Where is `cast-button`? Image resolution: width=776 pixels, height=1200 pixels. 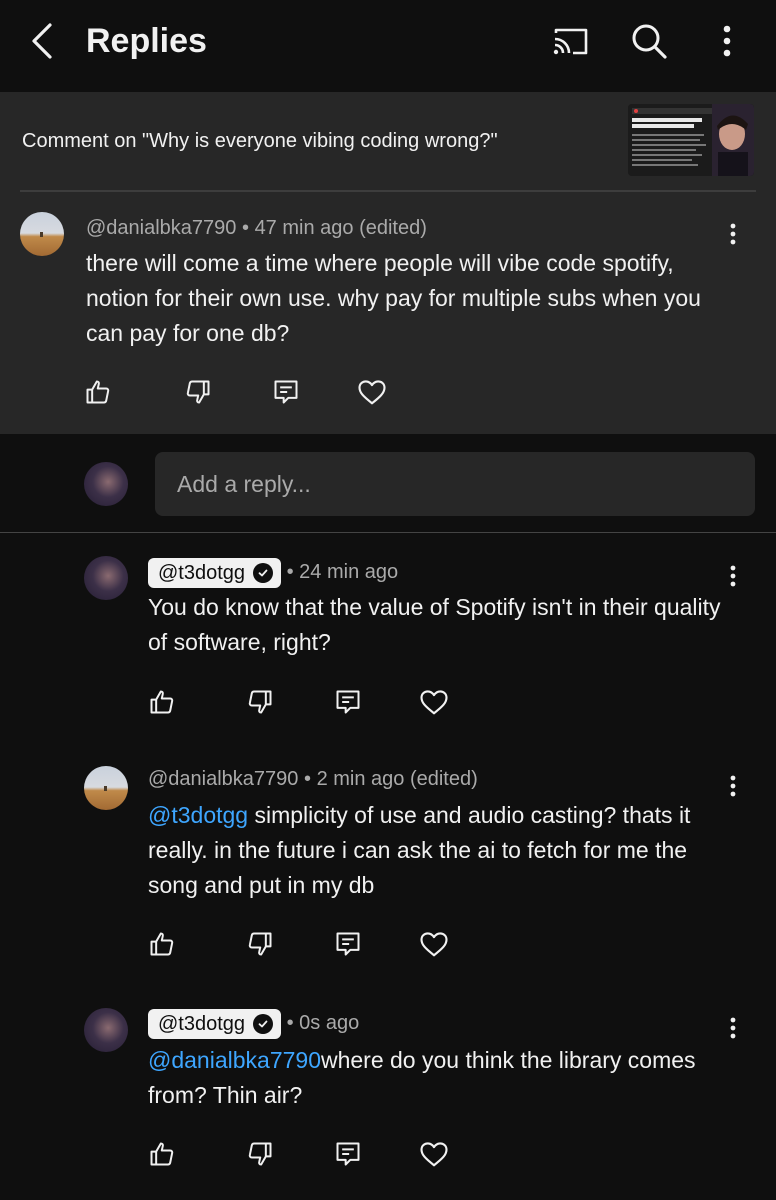
cast-button is located at coordinates (571, 41).